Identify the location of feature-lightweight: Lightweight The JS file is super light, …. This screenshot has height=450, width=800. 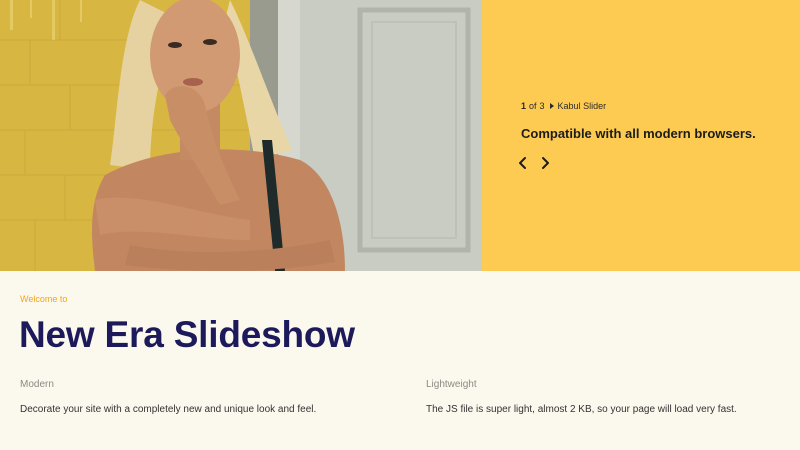
(606, 397).